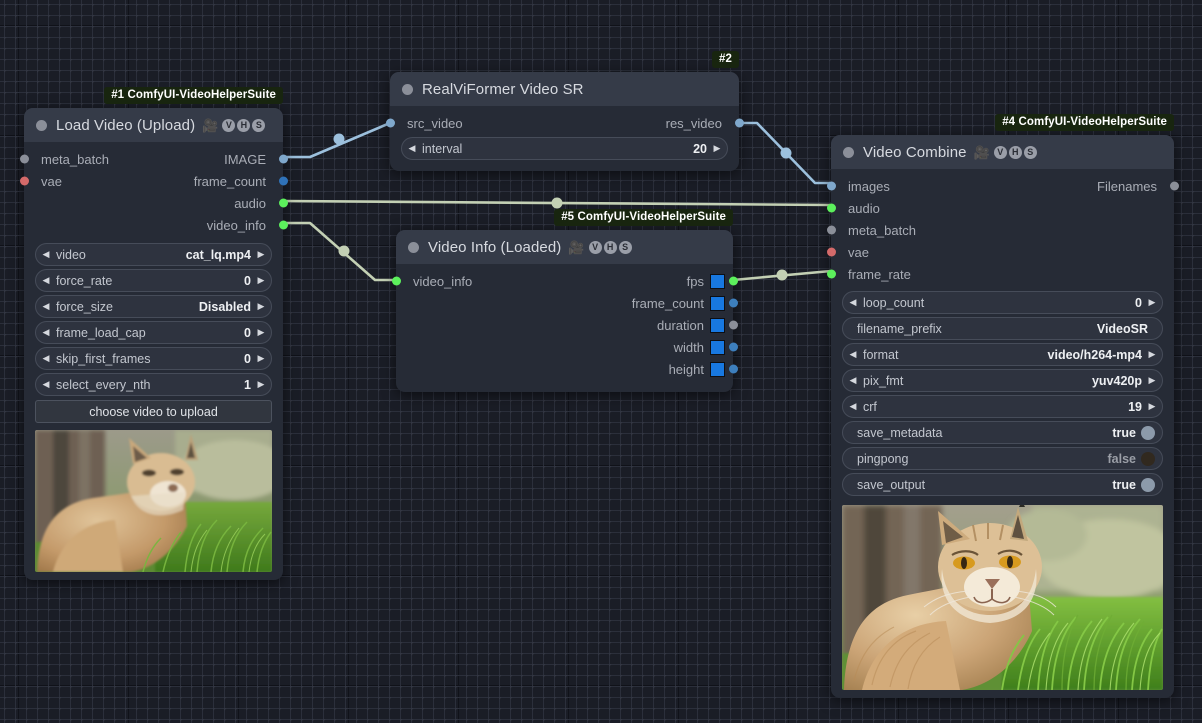 The width and height of the screenshot is (1202, 723). Describe the element at coordinates (1091, 186) in the screenshot. I see `output-slot-filenames: Filenames` at that location.